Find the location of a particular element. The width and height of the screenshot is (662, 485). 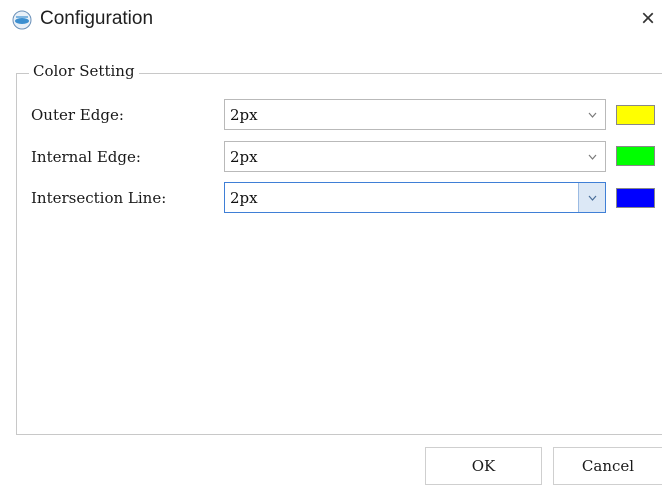

intersection-line-value: 2px is located at coordinates (244, 198).